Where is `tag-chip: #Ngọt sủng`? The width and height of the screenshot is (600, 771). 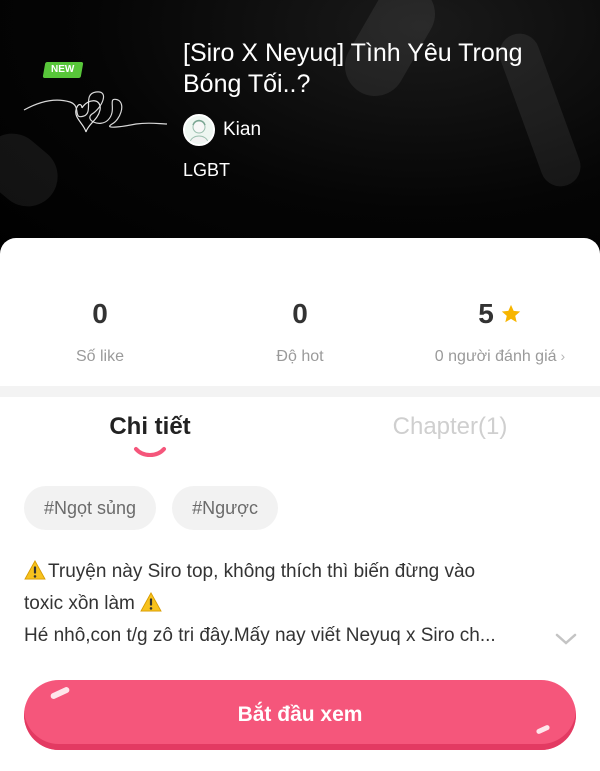 tag-chip: #Ngọt sủng is located at coordinates (90, 508).